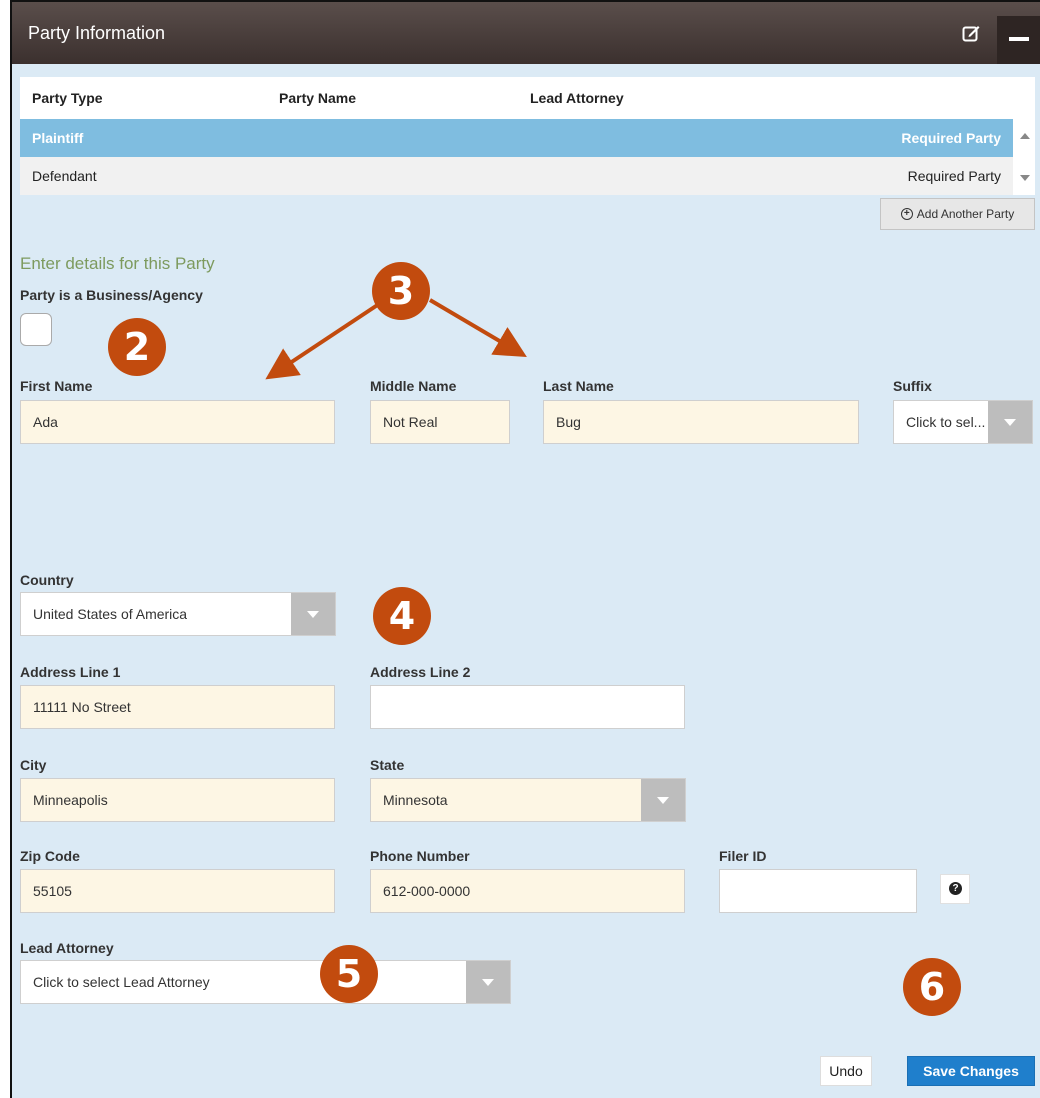 Image resolution: width=1040 pixels, height=1098 pixels. I want to click on address-line-2-input, so click(527, 707).